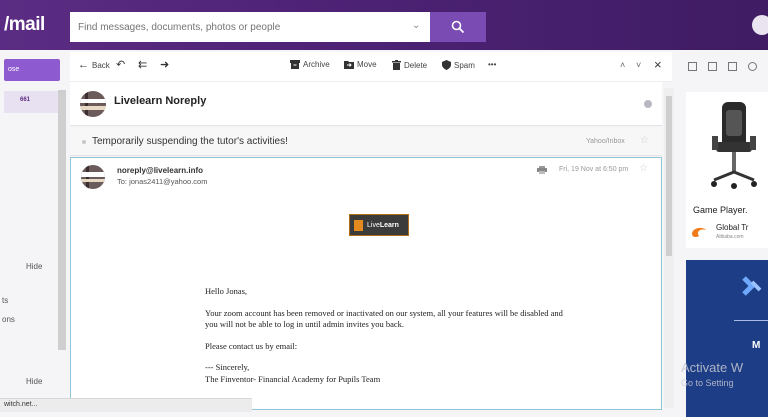 This screenshot has height=417, width=768. What do you see at coordinates (760, 25) in the screenshot?
I see `avatar` at bounding box center [760, 25].